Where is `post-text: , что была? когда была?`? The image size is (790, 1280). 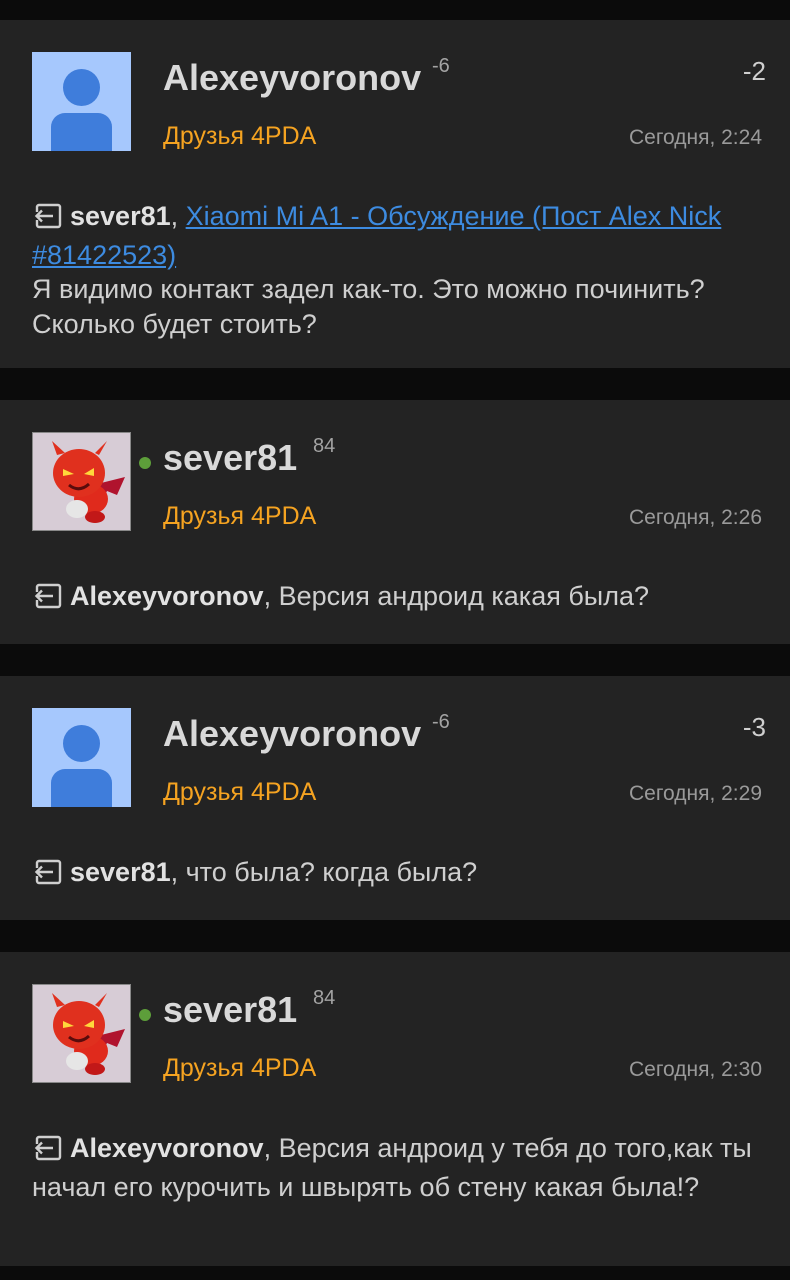
post-text: , что была? когда была? is located at coordinates (324, 872).